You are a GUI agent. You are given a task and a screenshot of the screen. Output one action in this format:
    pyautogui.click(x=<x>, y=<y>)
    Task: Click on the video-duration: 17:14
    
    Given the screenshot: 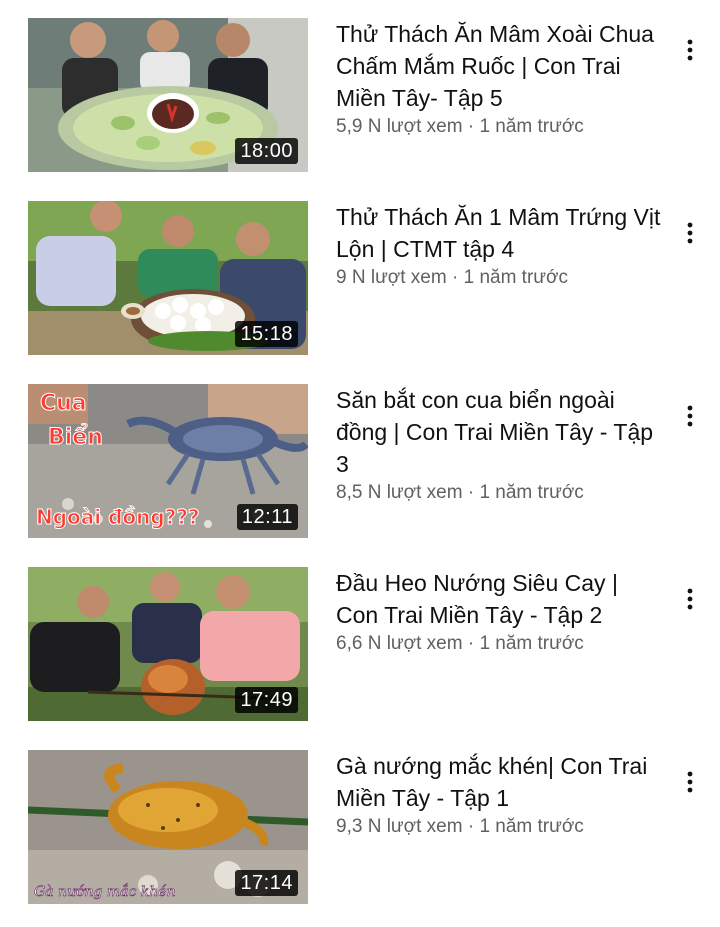 What is the action you would take?
    pyautogui.click(x=266, y=883)
    